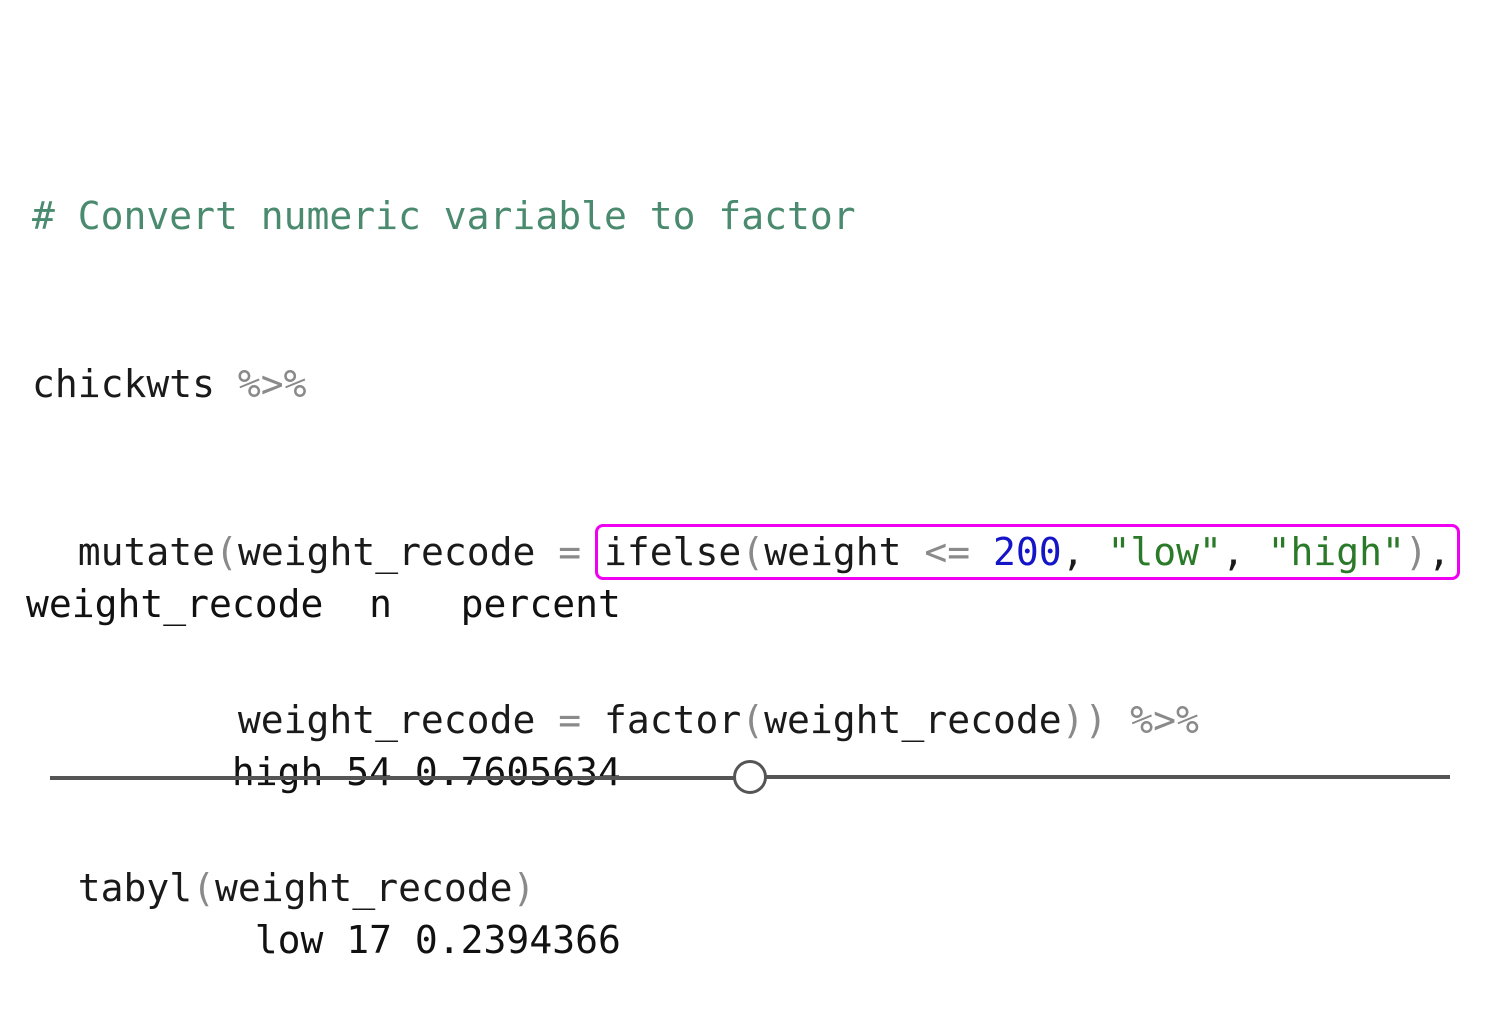 Image resolution: width=1500 pixels, height=1024 pixels. I want to click on code-func-ifelse: ifelse, so click(673, 552).